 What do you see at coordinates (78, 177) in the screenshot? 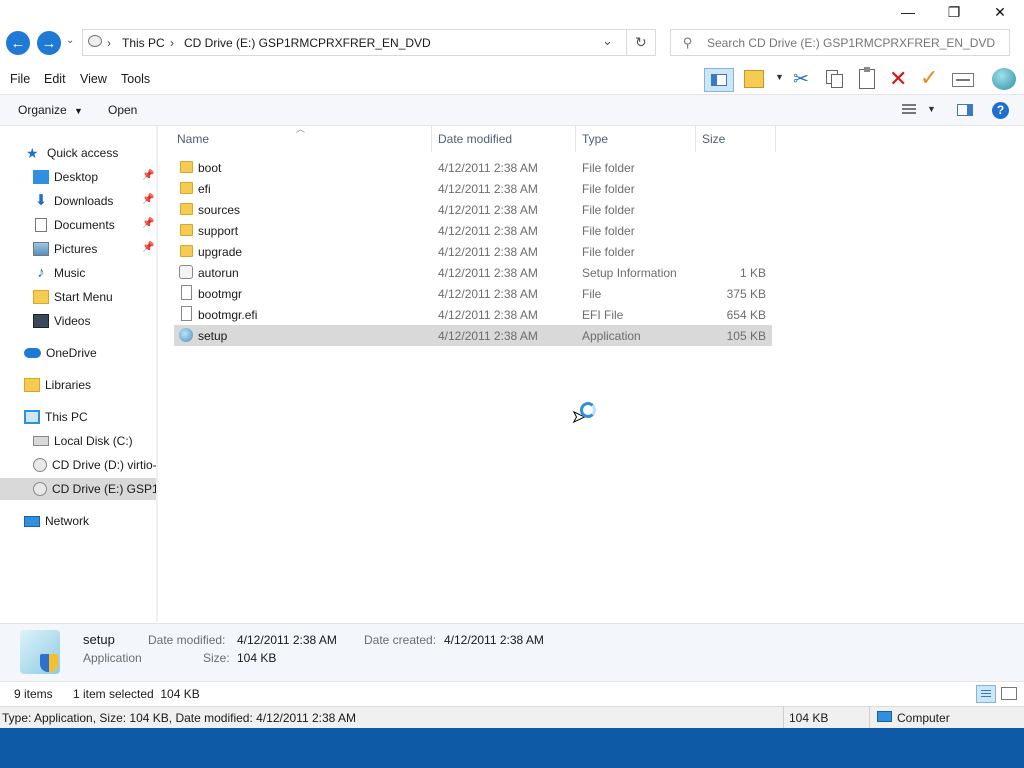
I see `nav-item-desktop: Desktop 📌` at bounding box center [78, 177].